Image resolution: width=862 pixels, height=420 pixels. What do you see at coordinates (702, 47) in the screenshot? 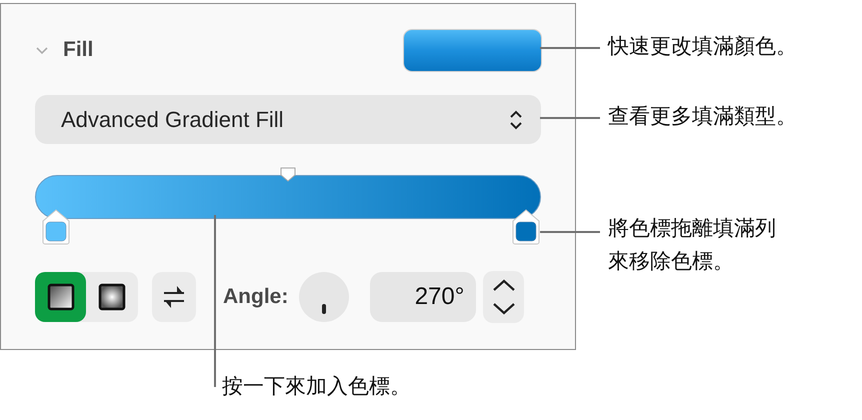
I see `callout-text: 快速更改填滿顏色。` at bounding box center [702, 47].